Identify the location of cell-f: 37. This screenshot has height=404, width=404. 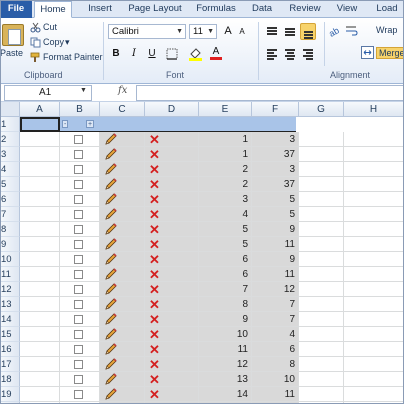
(275, 154).